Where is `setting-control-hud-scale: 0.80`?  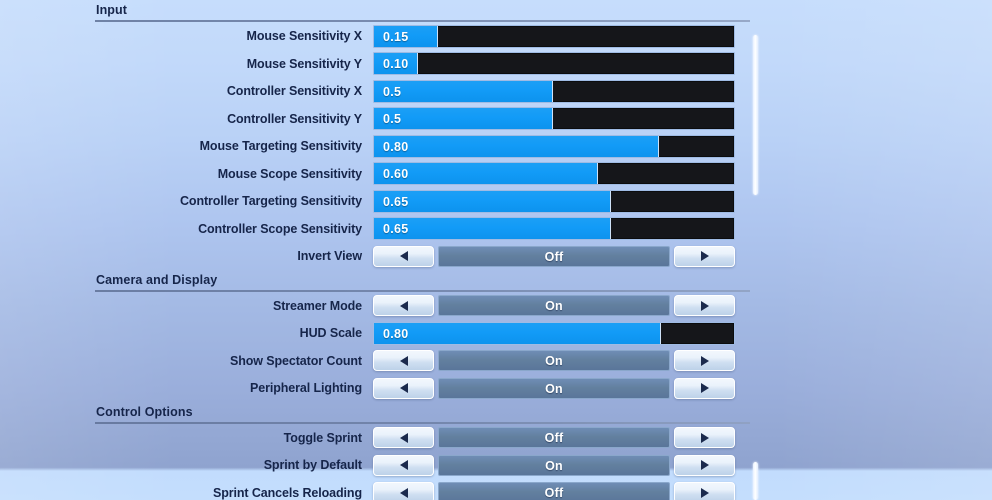 setting-control-hud-scale: 0.80 is located at coordinates (554, 333).